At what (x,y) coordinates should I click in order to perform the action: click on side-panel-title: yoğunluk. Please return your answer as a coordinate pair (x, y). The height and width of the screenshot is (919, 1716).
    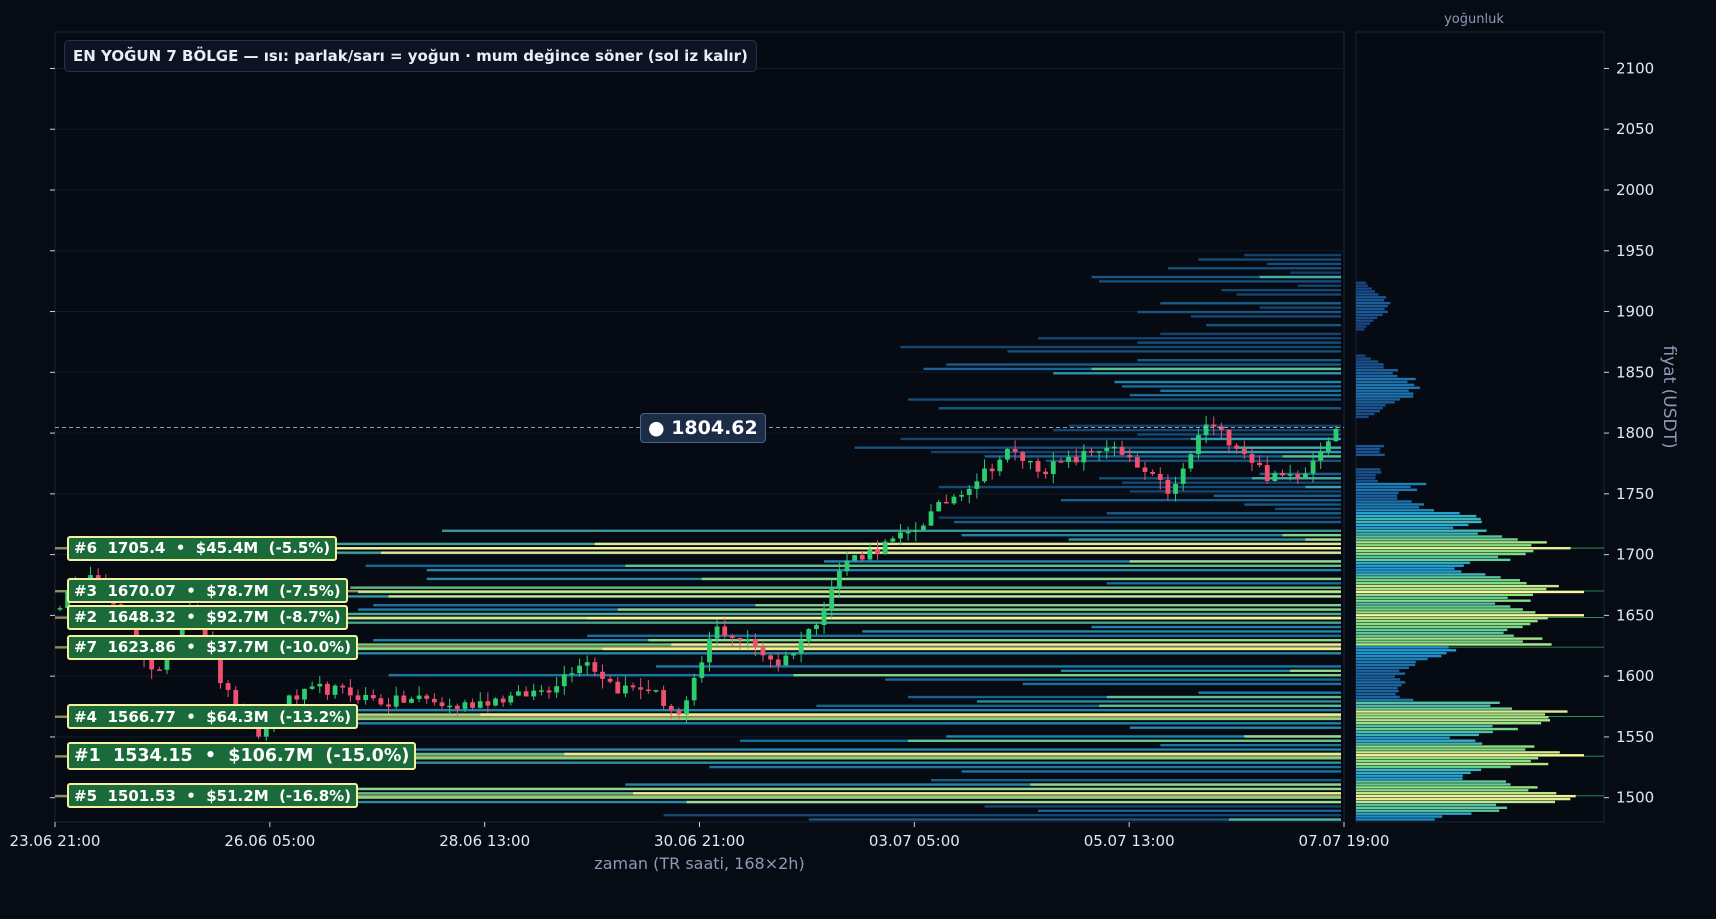
    Looking at the image, I should click on (1474, 19).